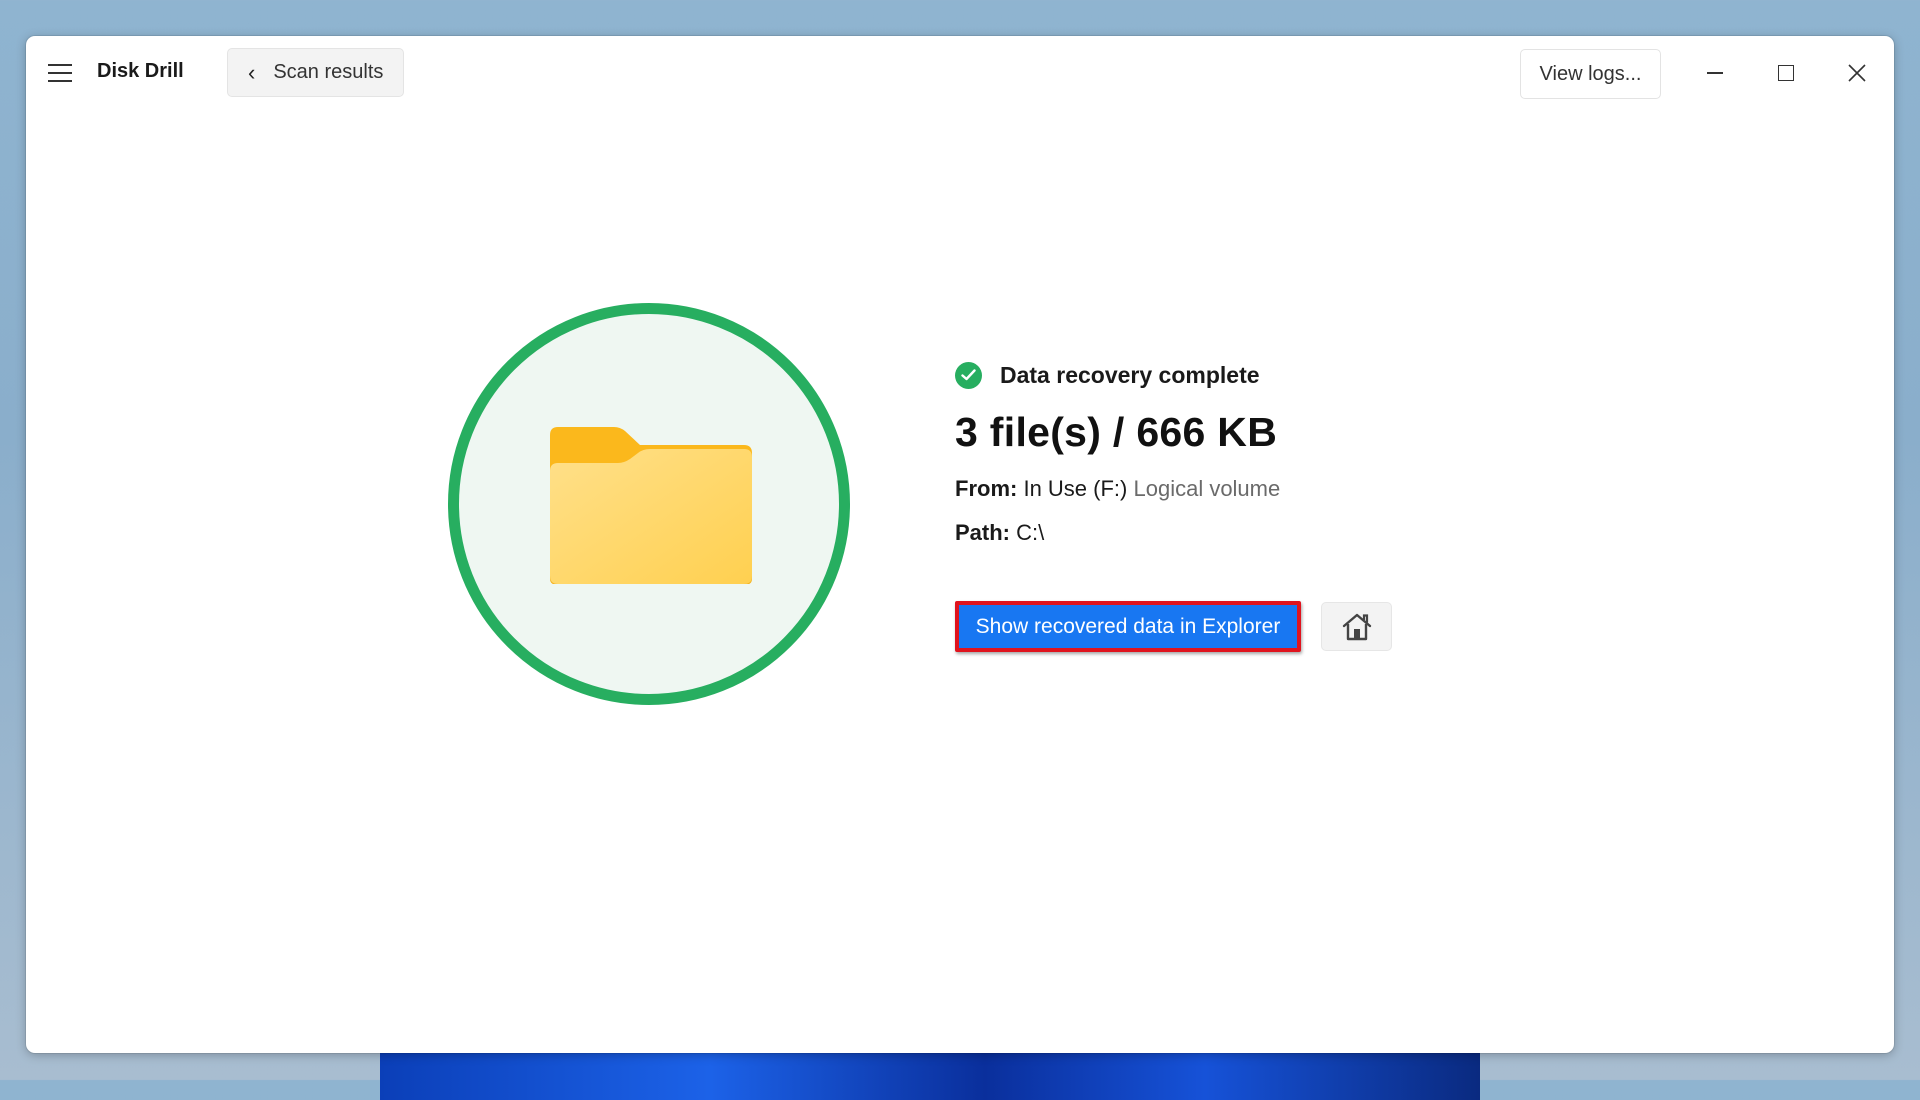 Image resolution: width=1920 pixels, height=1100 pixels. I want to click on home-button, so click(1356, 626).